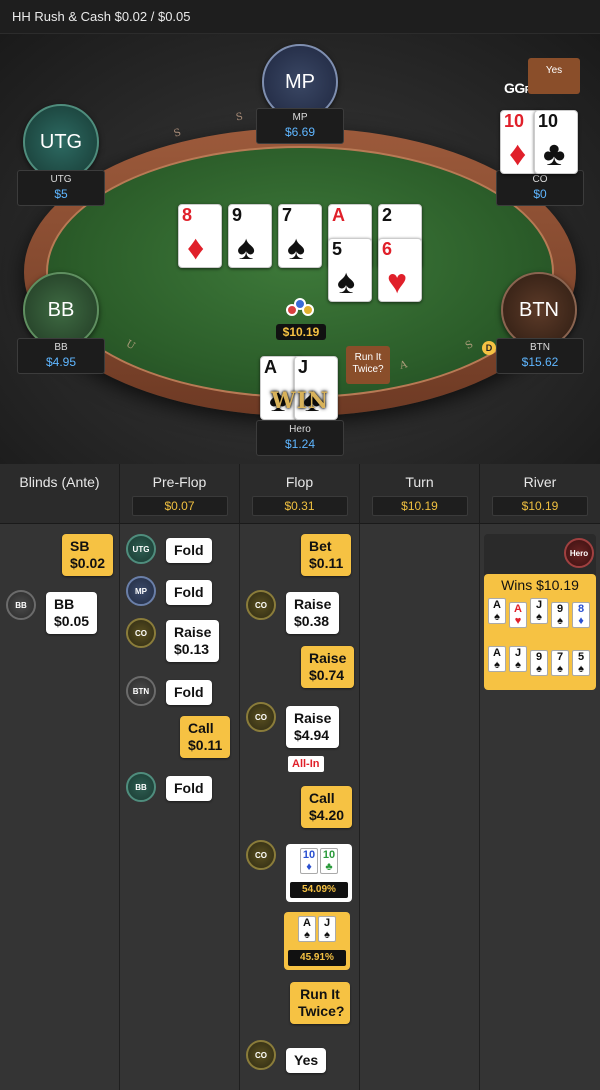  I want to click on seat-name: Hero, so click(300, 429).